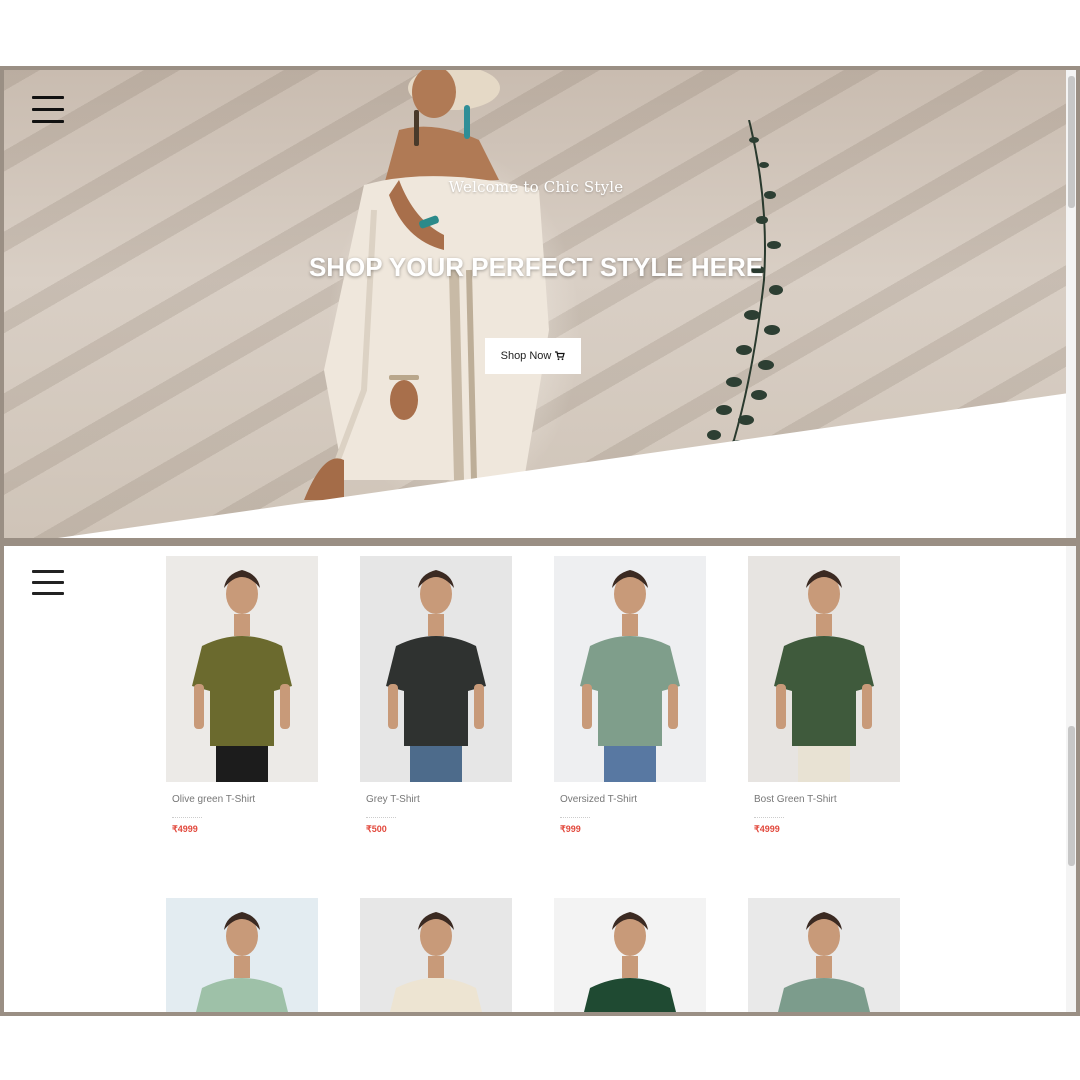  What do you see at coordinates (436, 801) in the screenshot?
I see `product-name: Grey T-Shirt` at bounding box center [436, 801].